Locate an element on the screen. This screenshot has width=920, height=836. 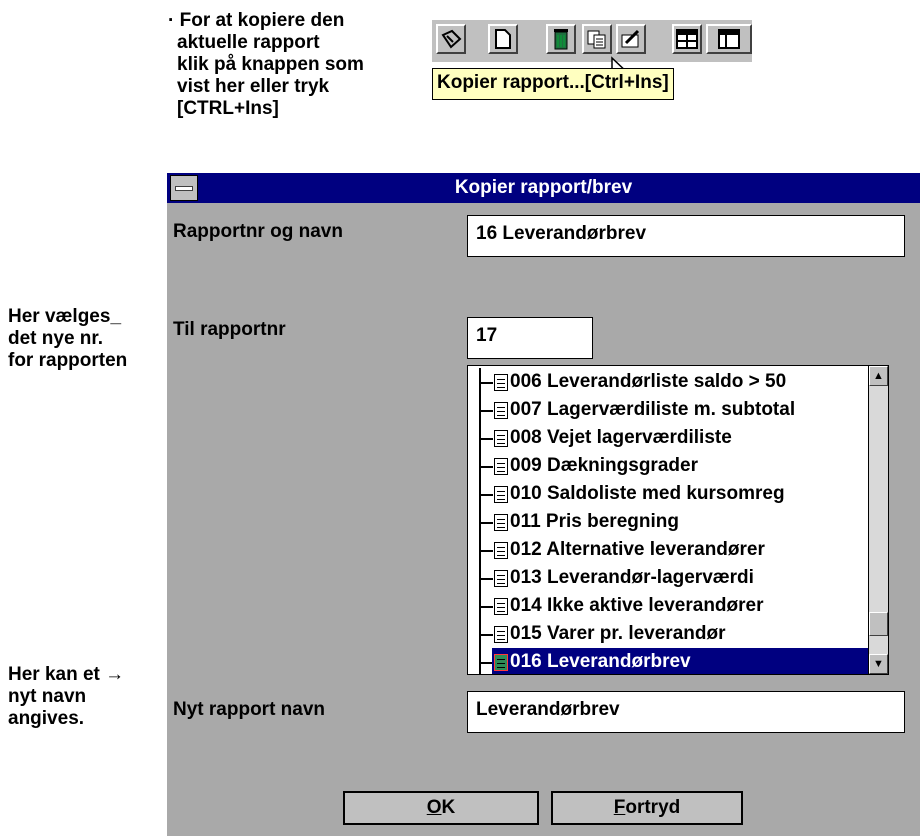
copy-report-button is located at coordinates (597, 39).